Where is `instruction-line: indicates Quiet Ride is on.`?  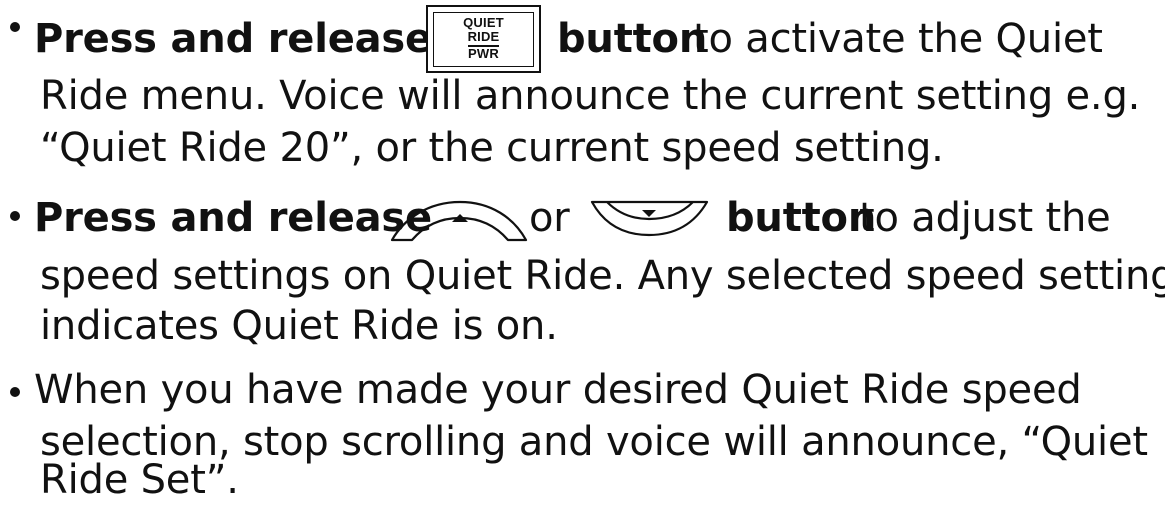
instruction-line: indicates Quiet Ride is on. is located at coordinates (582, 326).